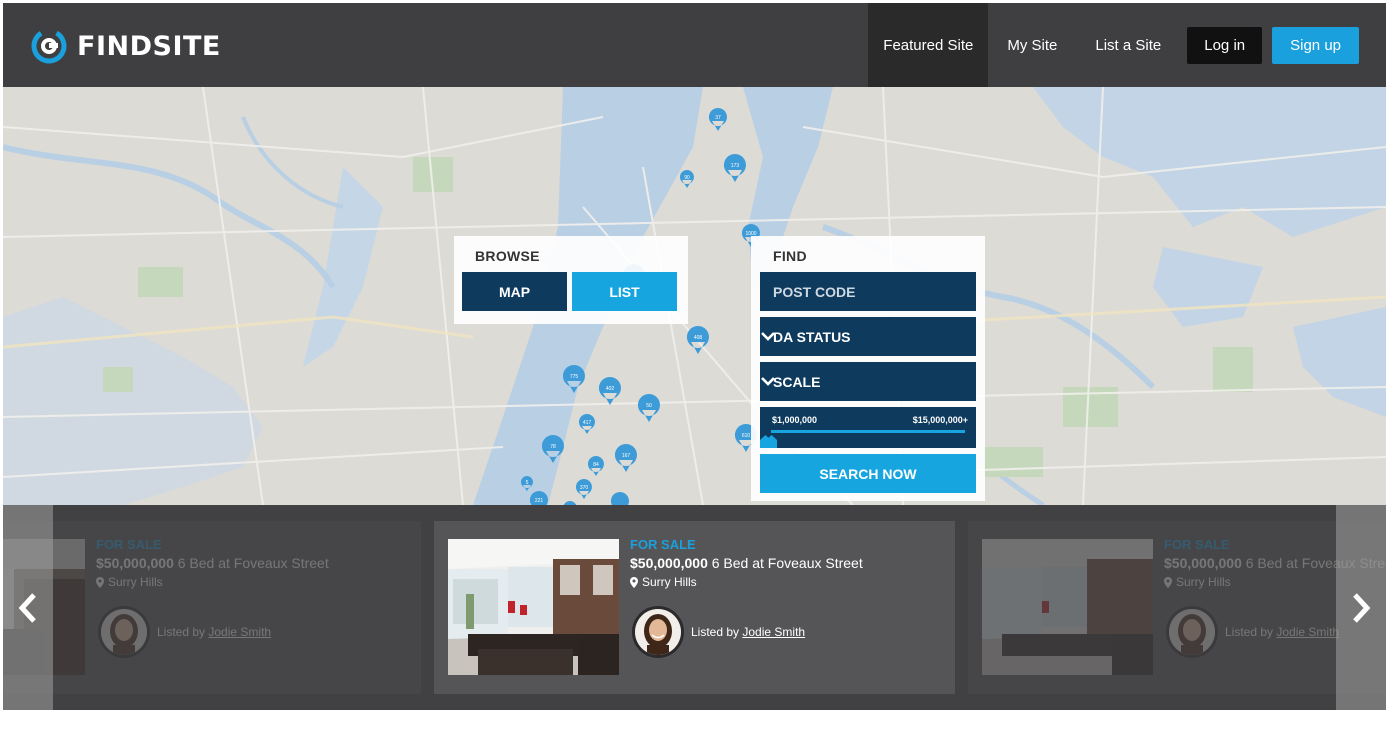 This screenshot has width=1386, height=732. Describe the element at coordinates (812, 336) in the screenshot. I see `da-status-label: DA STATUS` at that location.